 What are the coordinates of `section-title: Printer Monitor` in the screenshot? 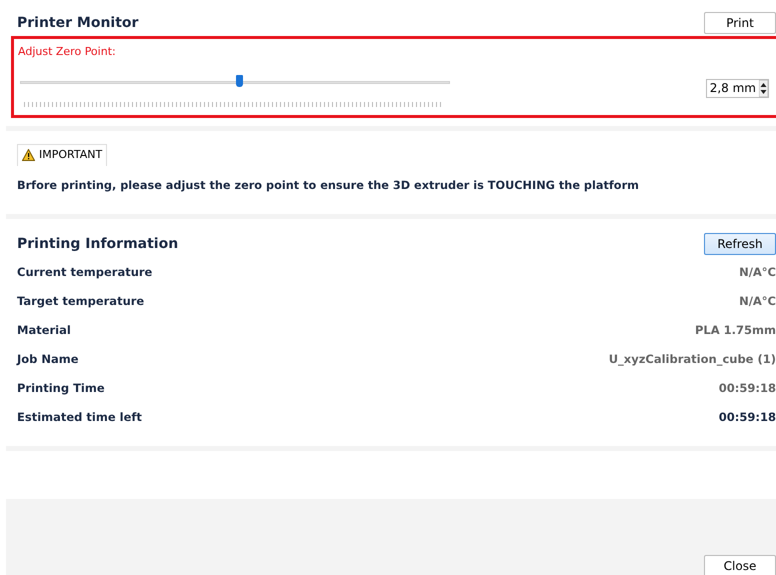 It's located at (77, 23).